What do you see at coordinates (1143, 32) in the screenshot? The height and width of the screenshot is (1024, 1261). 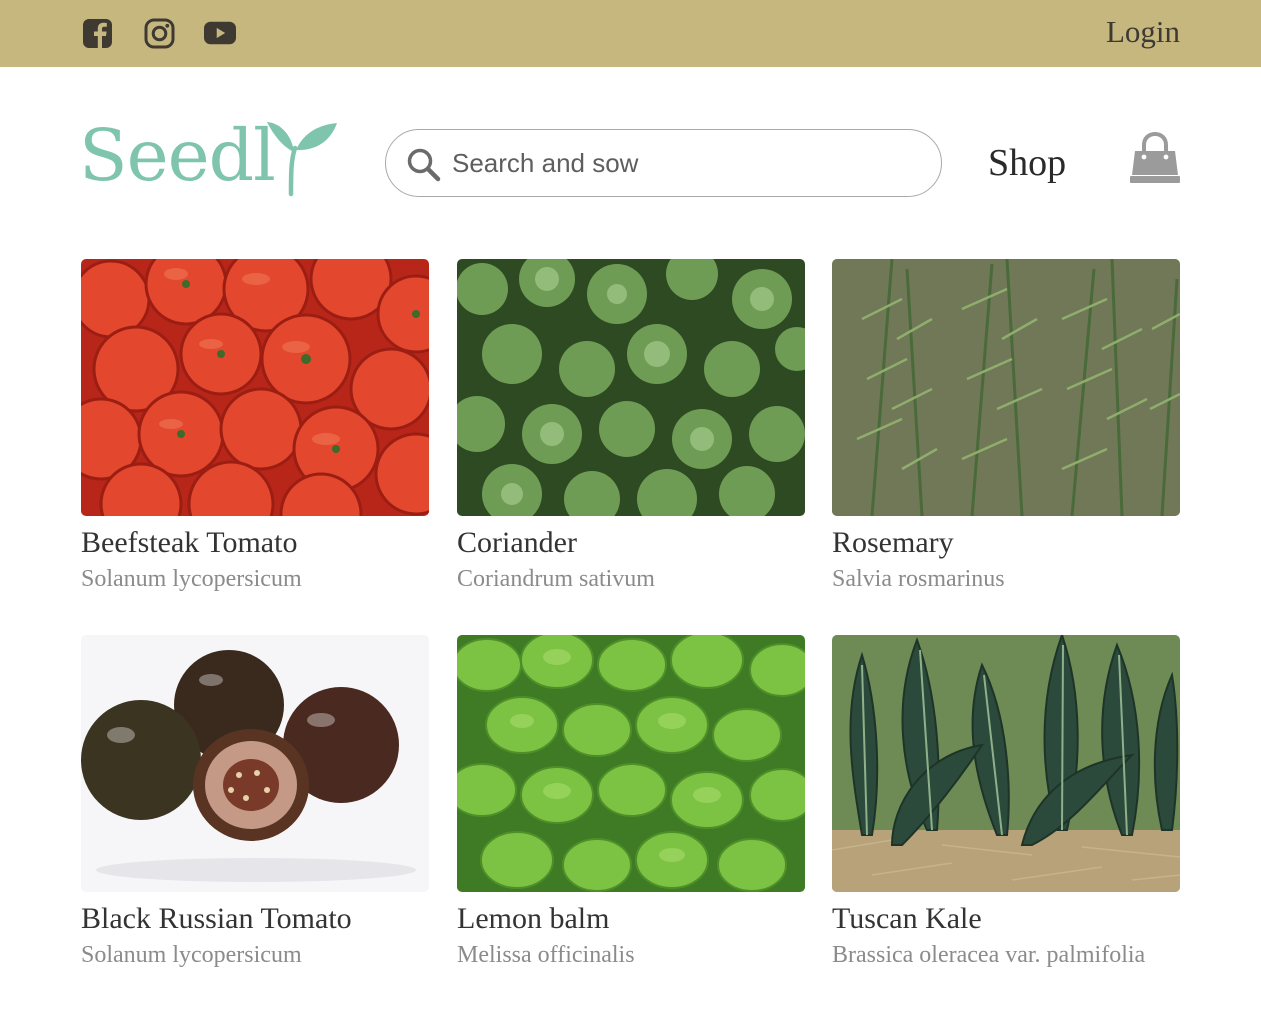 I see `login-link: Login` at bounding box center [1143, 32].